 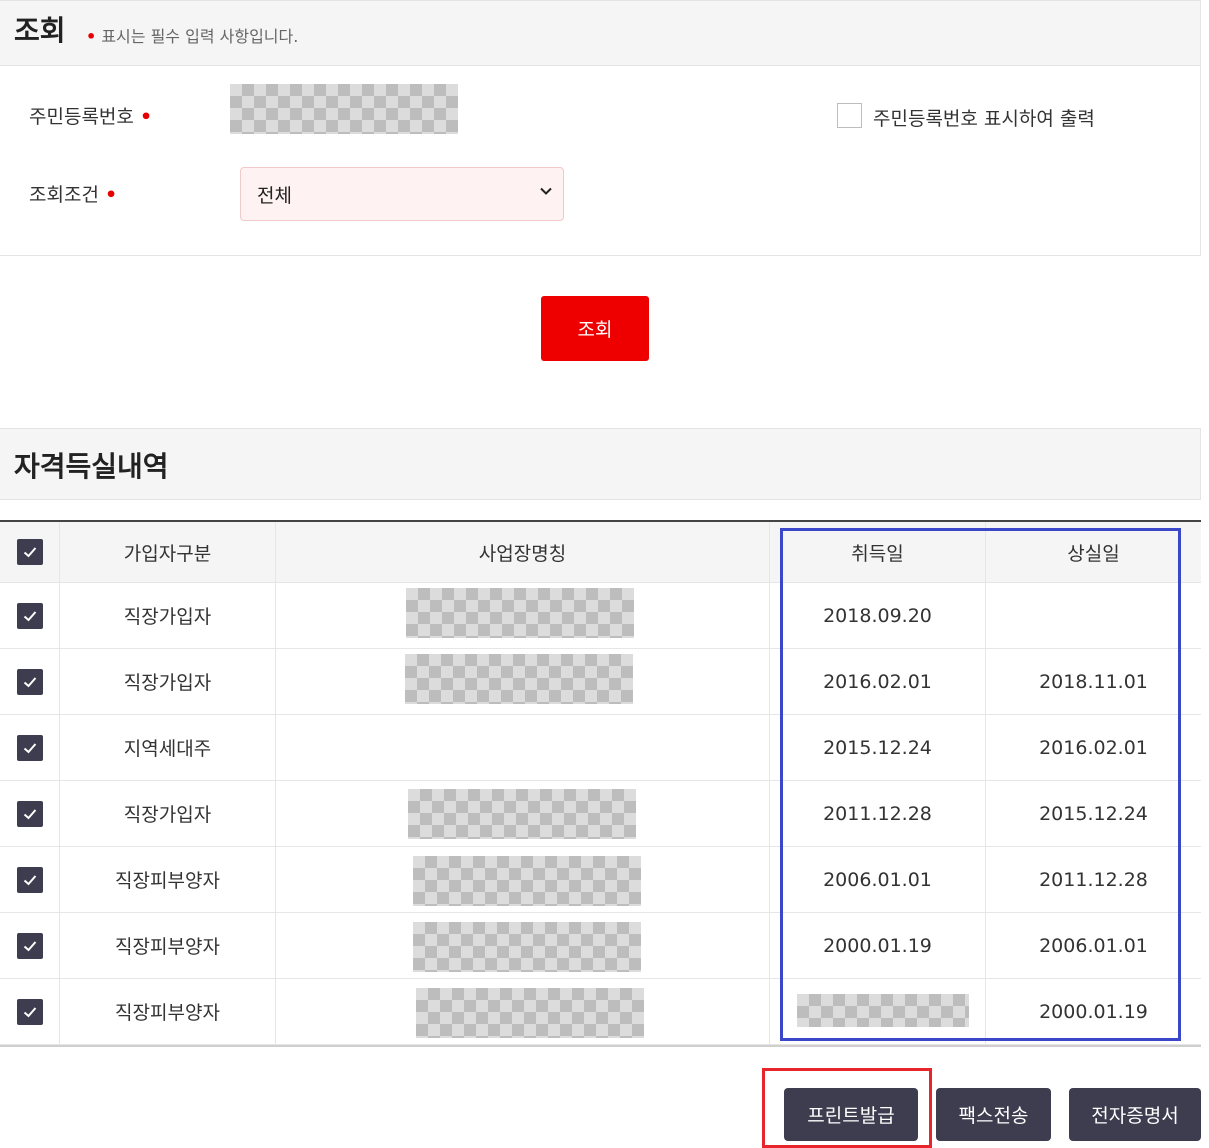 What do you see at coordinates (878, 615) in the screenshot?
I see `row-acquired: 2018.09.20` at bounding box center [878, 615].